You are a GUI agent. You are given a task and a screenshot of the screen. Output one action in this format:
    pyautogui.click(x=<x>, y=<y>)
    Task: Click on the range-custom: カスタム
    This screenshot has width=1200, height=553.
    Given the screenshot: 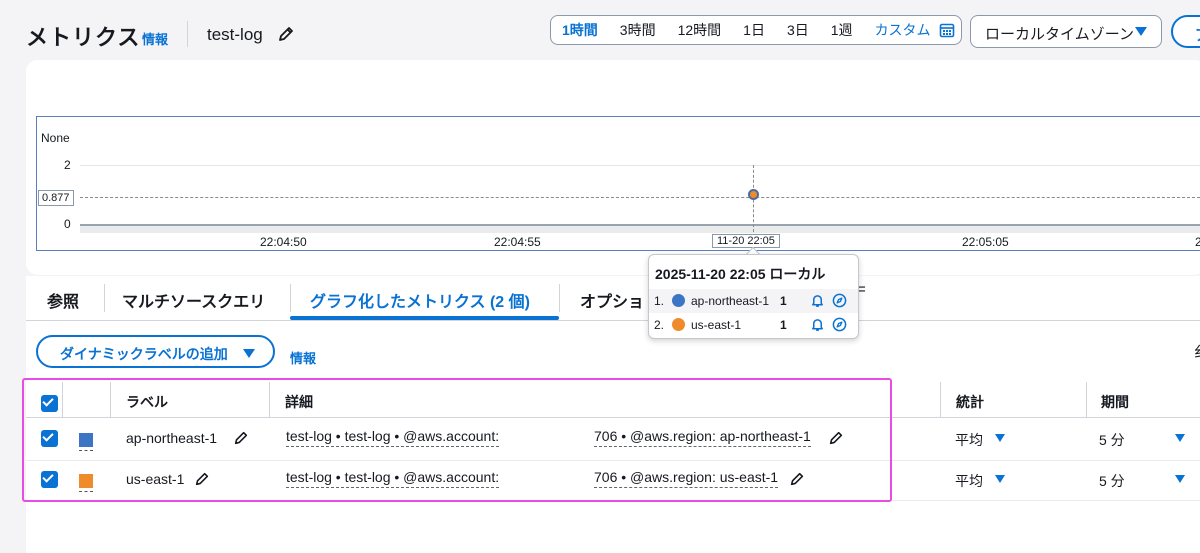 What is the action you would take?
    pyautogui.click(x=900, y=30)
    